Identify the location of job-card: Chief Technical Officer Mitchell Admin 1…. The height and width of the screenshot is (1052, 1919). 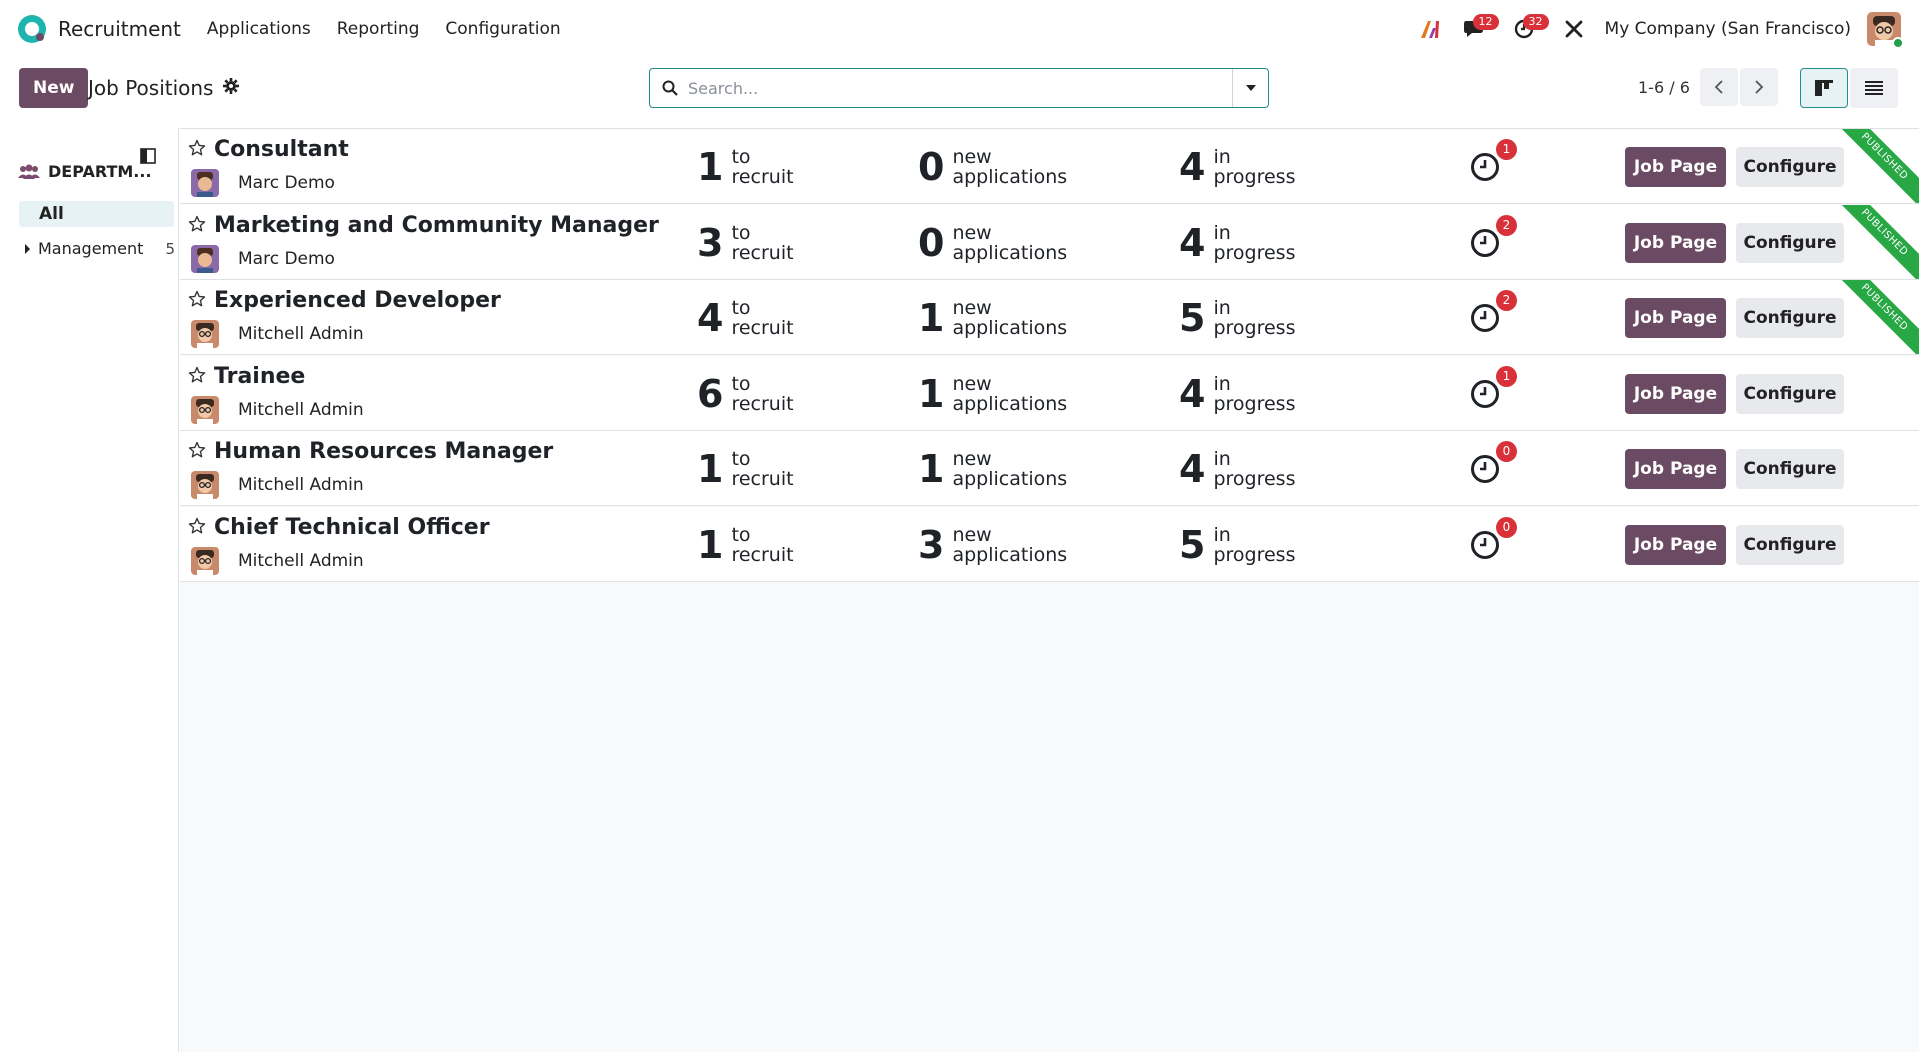
(1049, 544).